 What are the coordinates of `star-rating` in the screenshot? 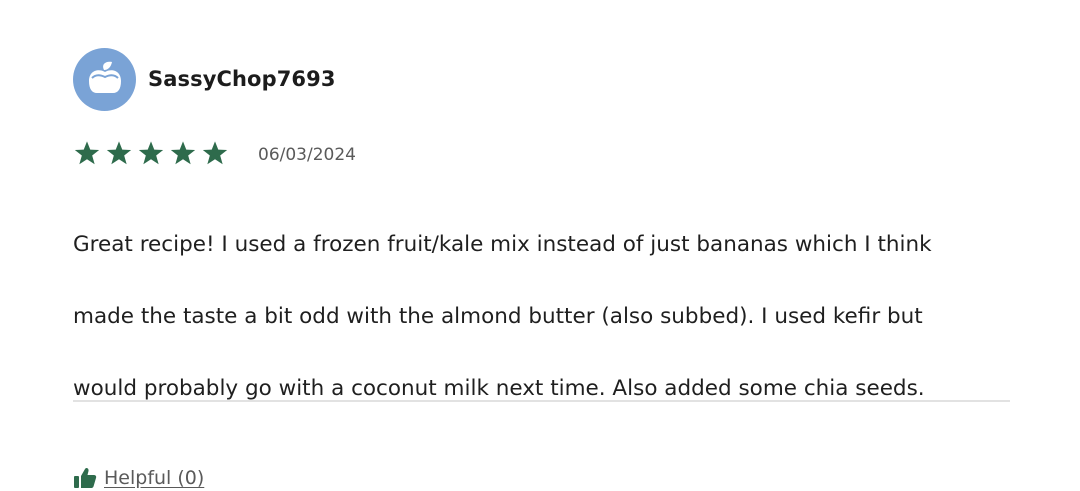 It's located at (151, 153).